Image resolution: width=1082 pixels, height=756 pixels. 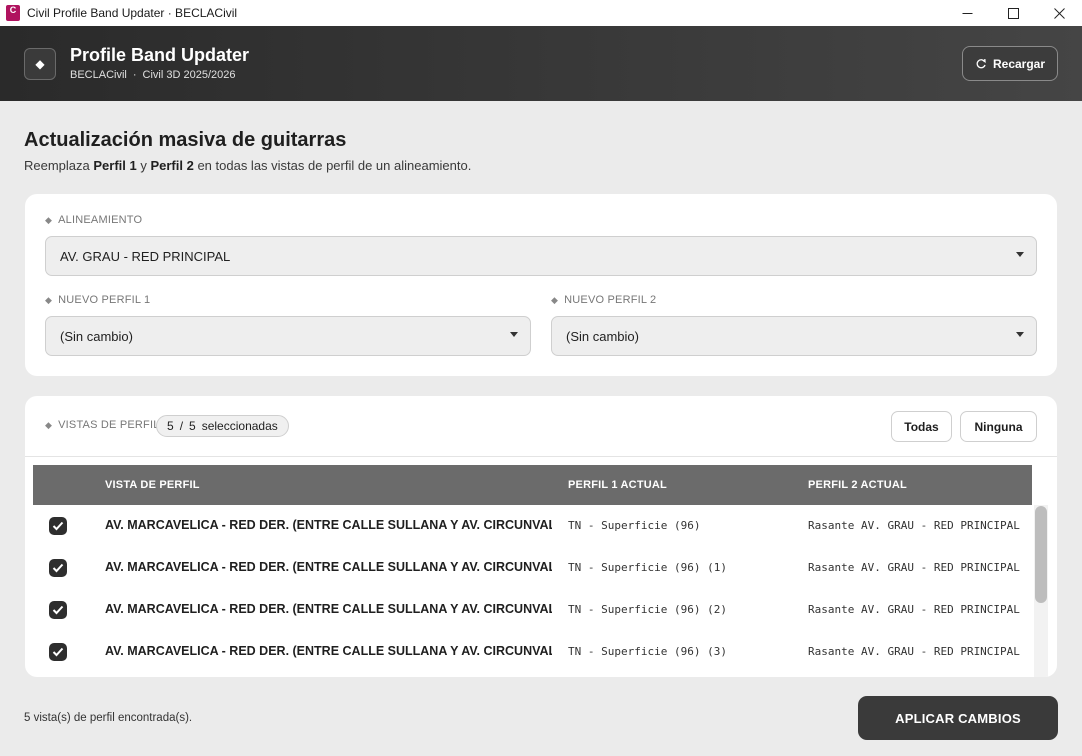 I want to click on selected-word: seleccionadas, so click(x=239, y=426).